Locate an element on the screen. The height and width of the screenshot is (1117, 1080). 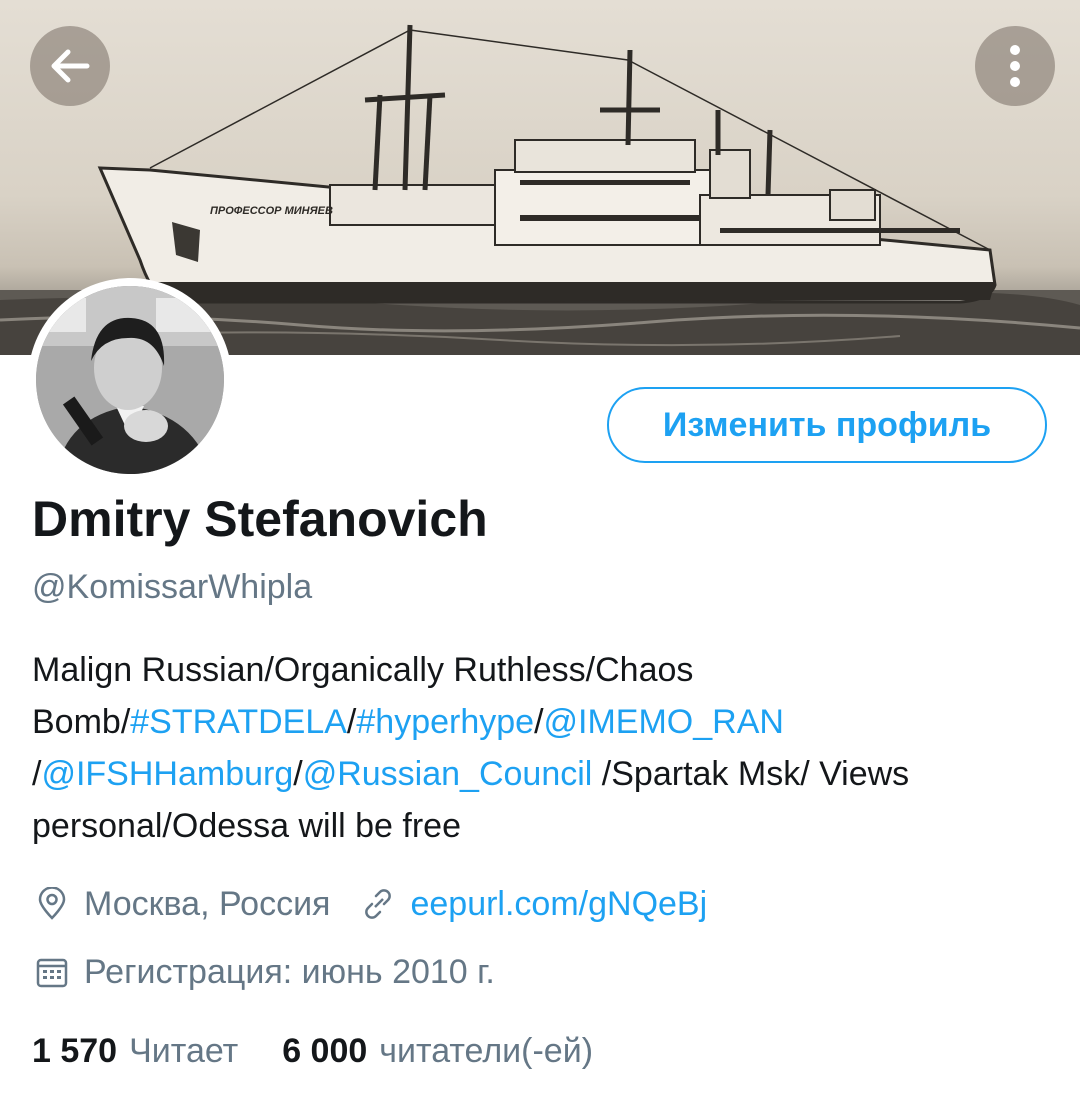
following-count-link: 1 570 Читает is located at coordinates (135, 1051).